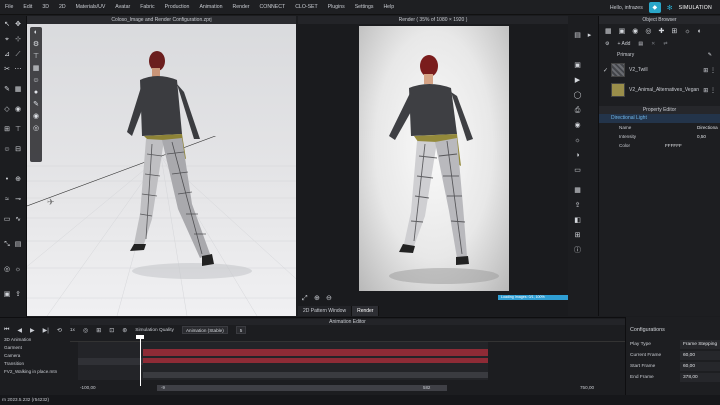 This screenshot has height=405, width=720. What do you see at coordinates (700, 31) in the screenshot?
I see `material-icon: ◐` at bounding box center [700, 31].